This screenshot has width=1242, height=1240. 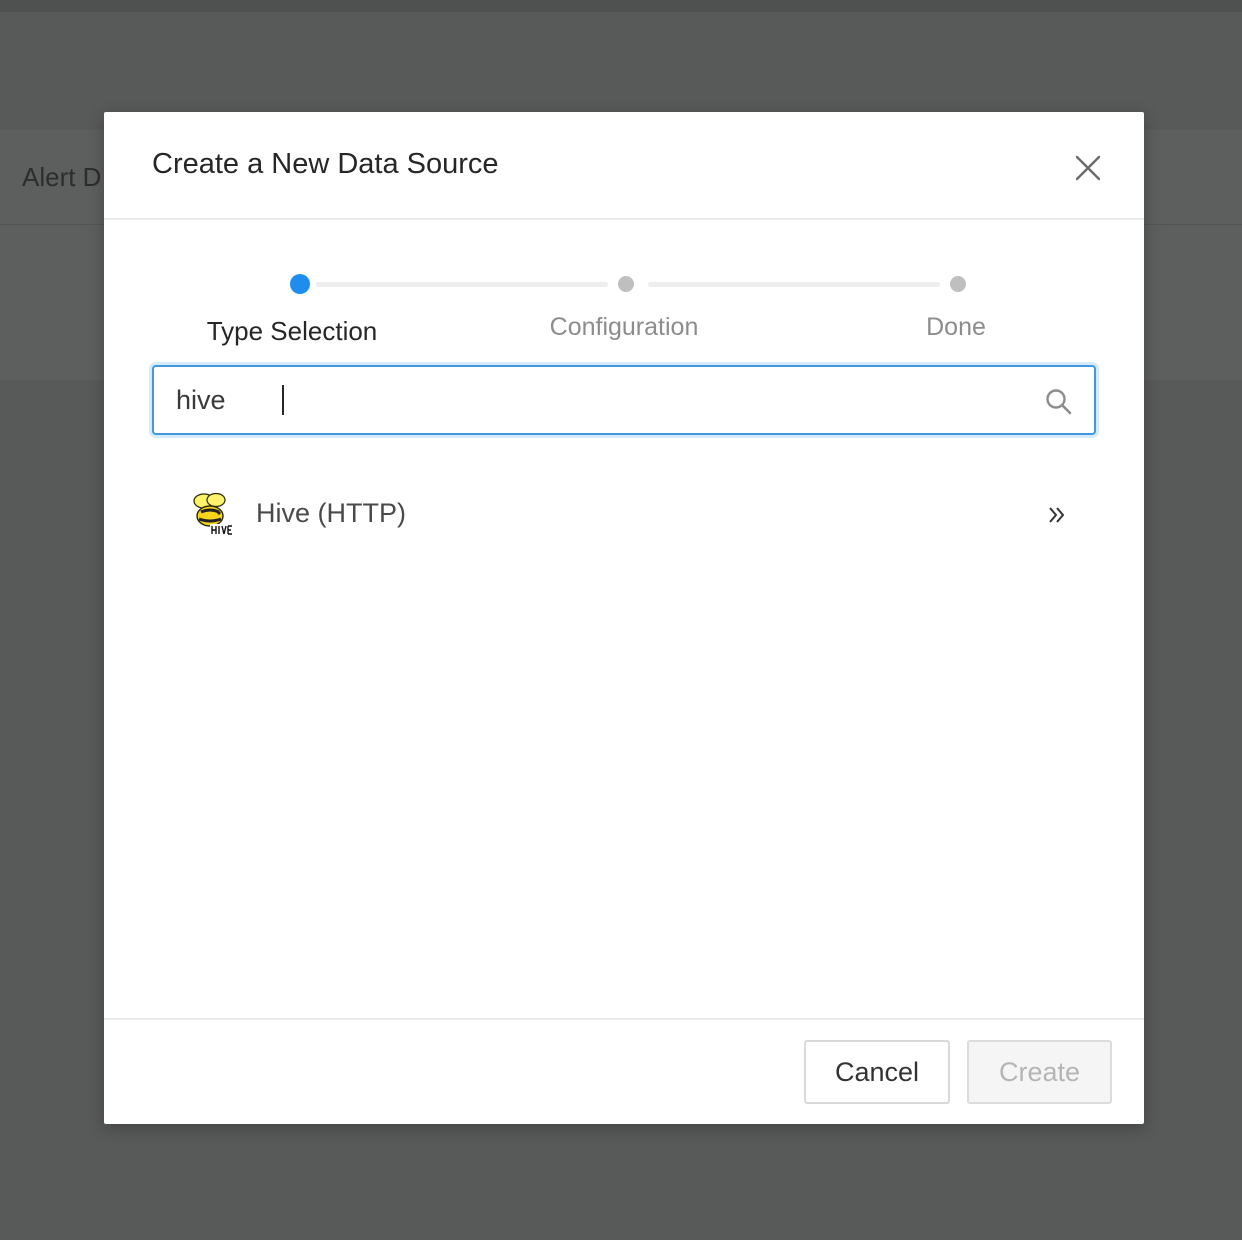 What do you see at coordinates (300, 284) in the screenshot?
I see `step-dot-type-selection` at bounding box center [300, 284].